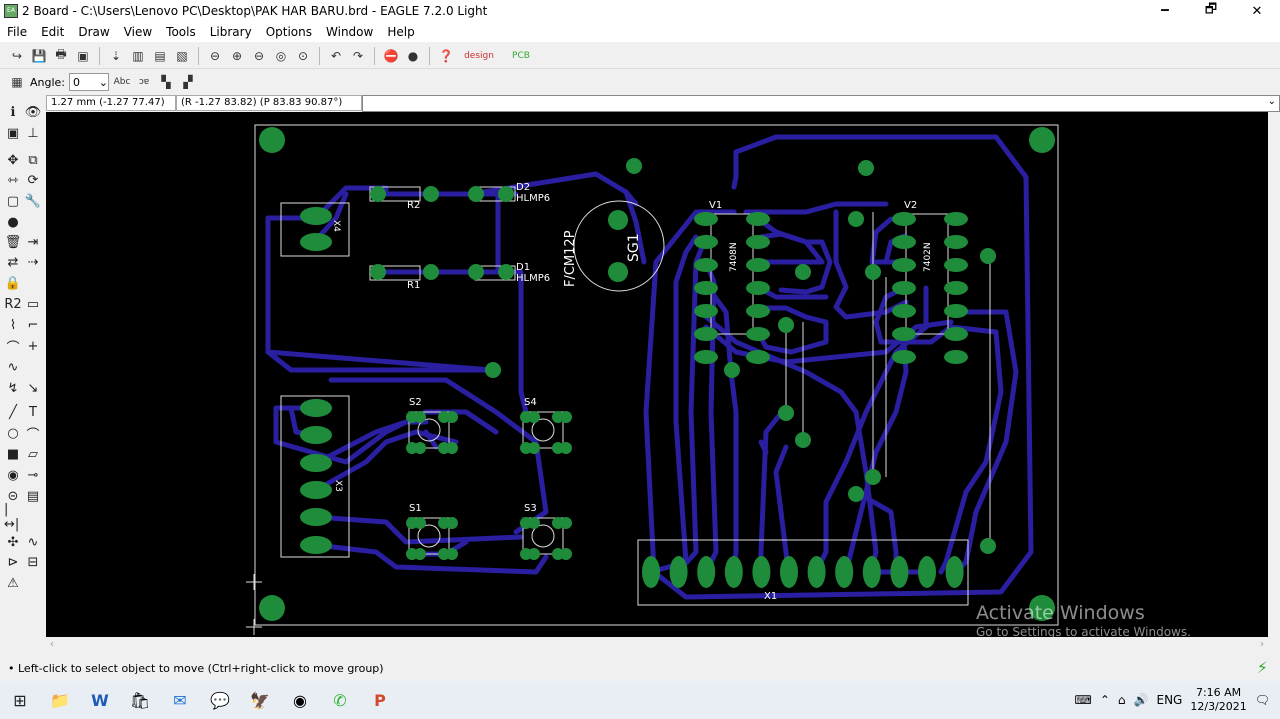  I want to click on paste-icon: ●, so click(13, 222).